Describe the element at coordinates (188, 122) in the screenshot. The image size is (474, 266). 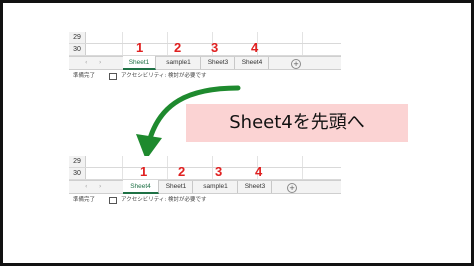
I see `move-arrow-icon` at that location.